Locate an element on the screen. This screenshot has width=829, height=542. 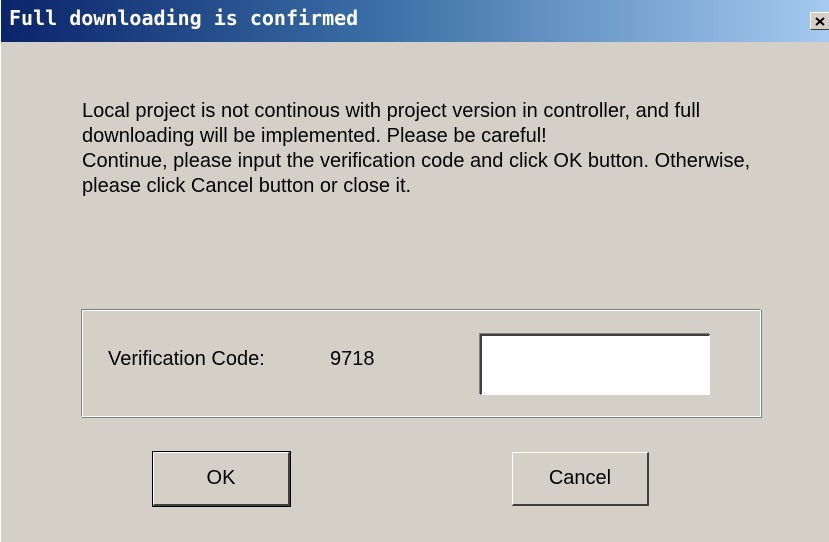
ok-button: OK is located at coordinates (221, 479).